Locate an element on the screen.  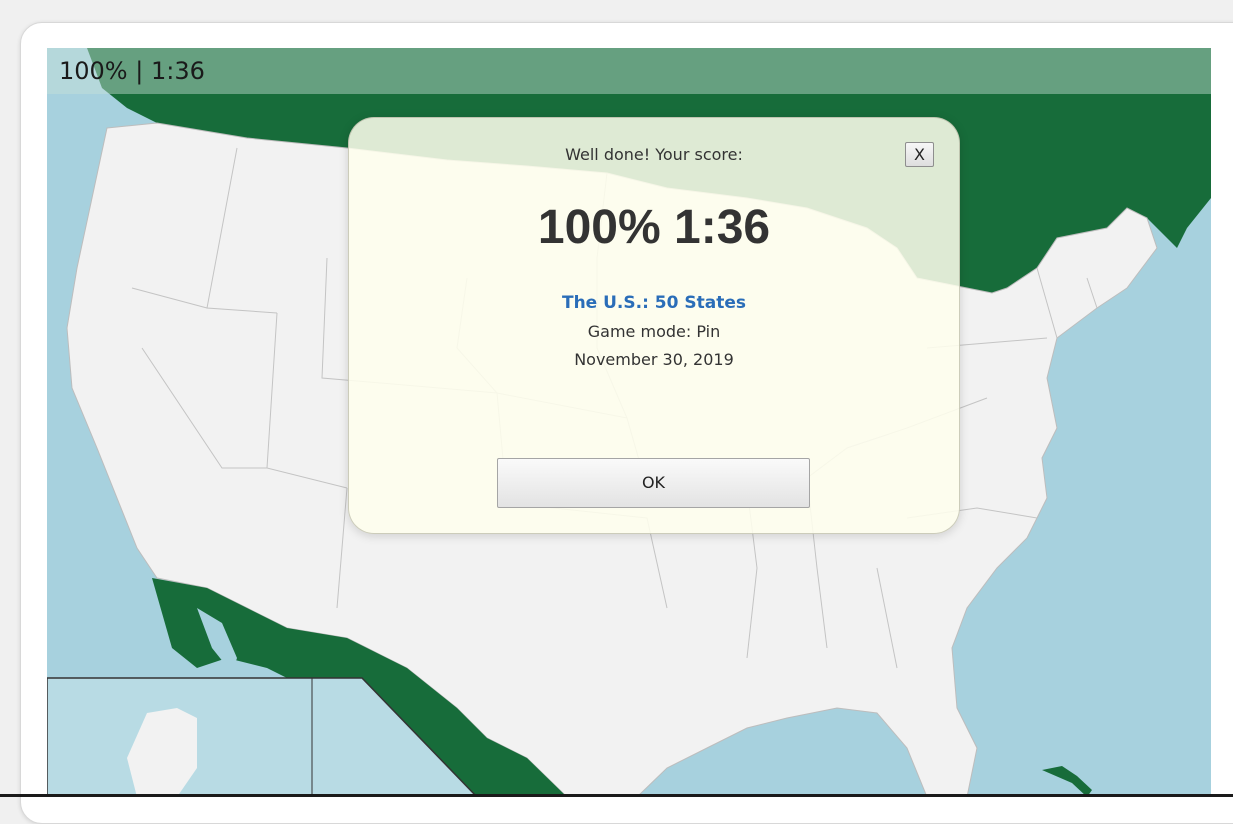
final-score: 100% 1:36 is located at coordinates (654, 227).